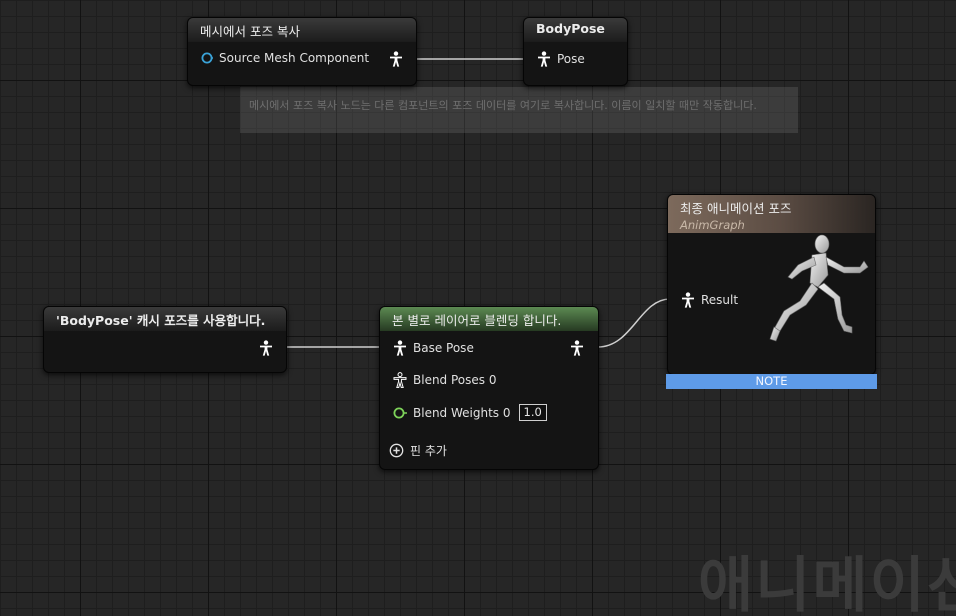 The width and height of the screenshot is (956, 616). I want to click on pin-source-mesh-component: Source Mesh Component, so click(285, 58).